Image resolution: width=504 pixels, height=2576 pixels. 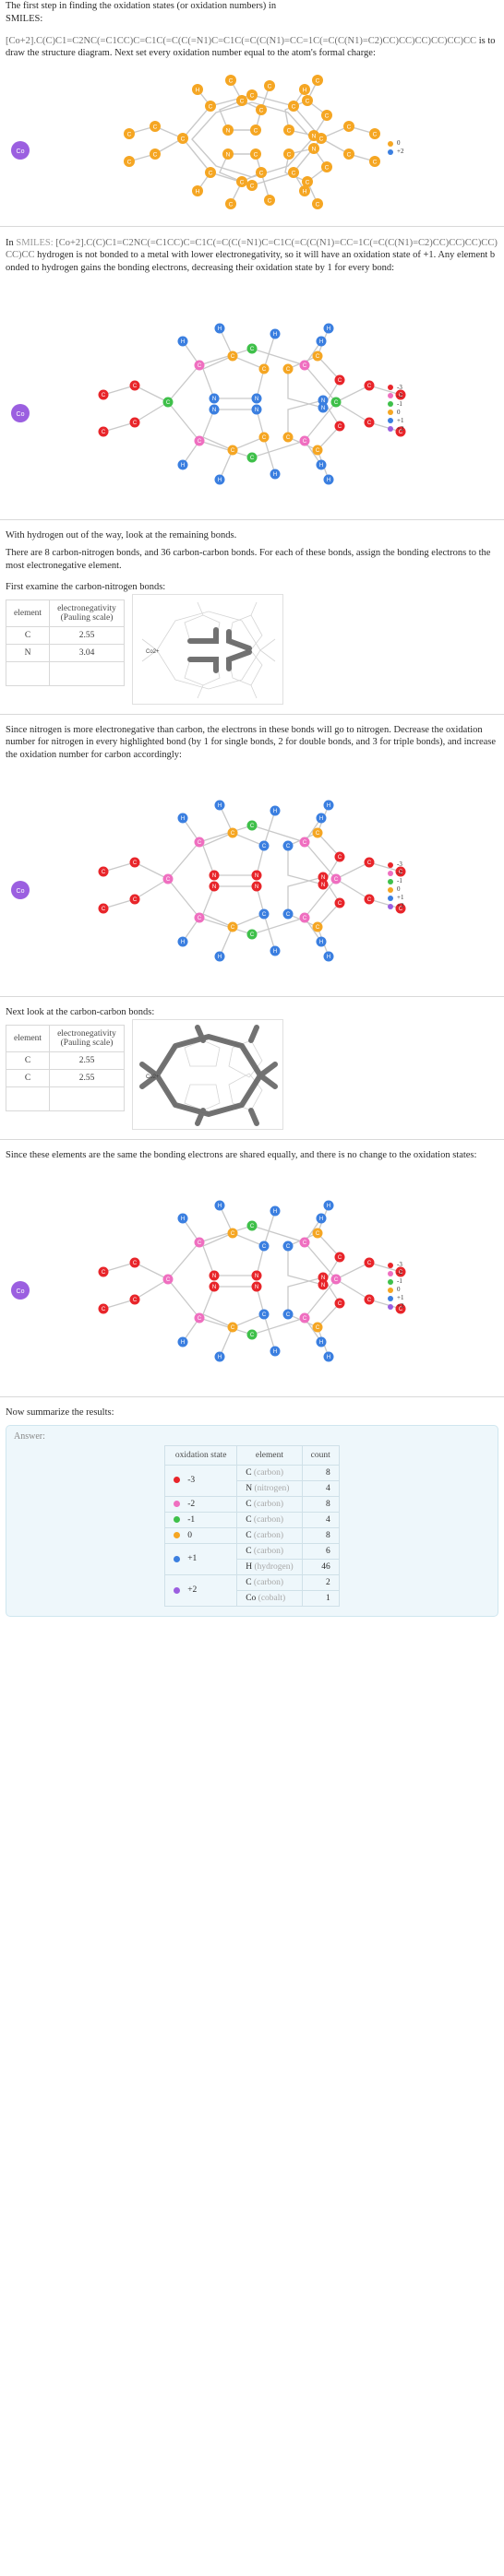 I want to click on legend-label: -1, so click(x=399, y=403).